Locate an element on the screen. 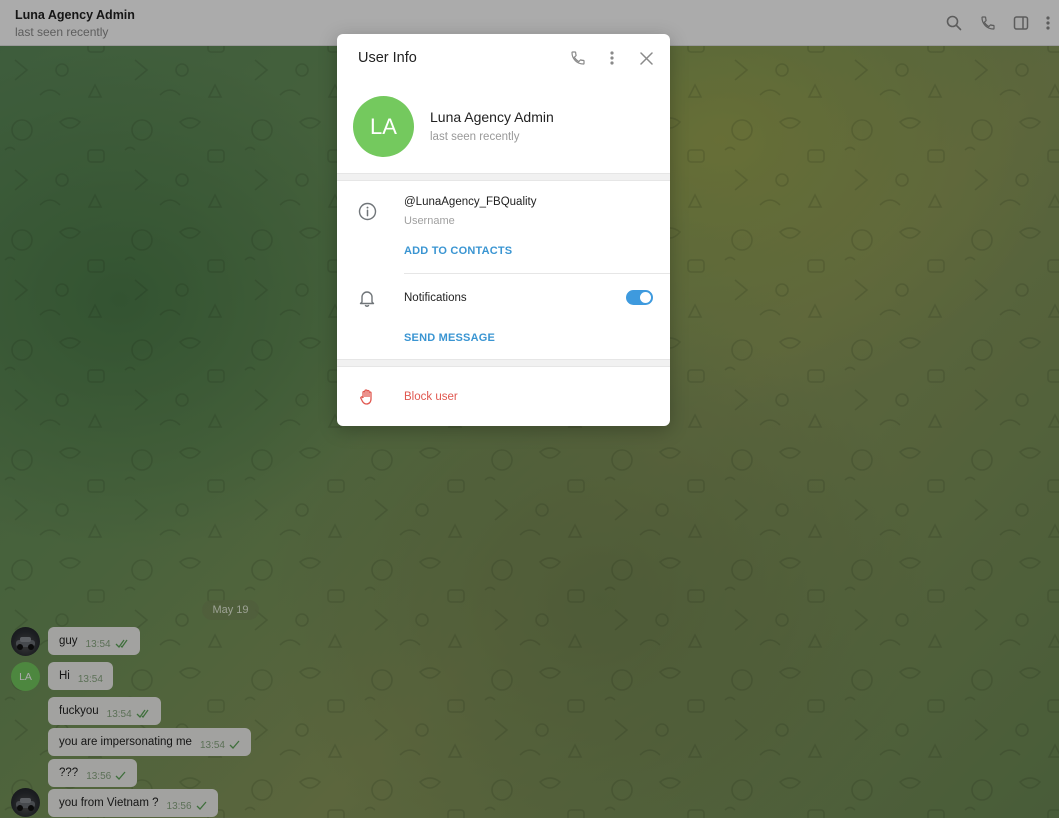 The image size is (1059, 818). username-value: @LunaAgency_FBQuality is located at coordinates (470, 202).